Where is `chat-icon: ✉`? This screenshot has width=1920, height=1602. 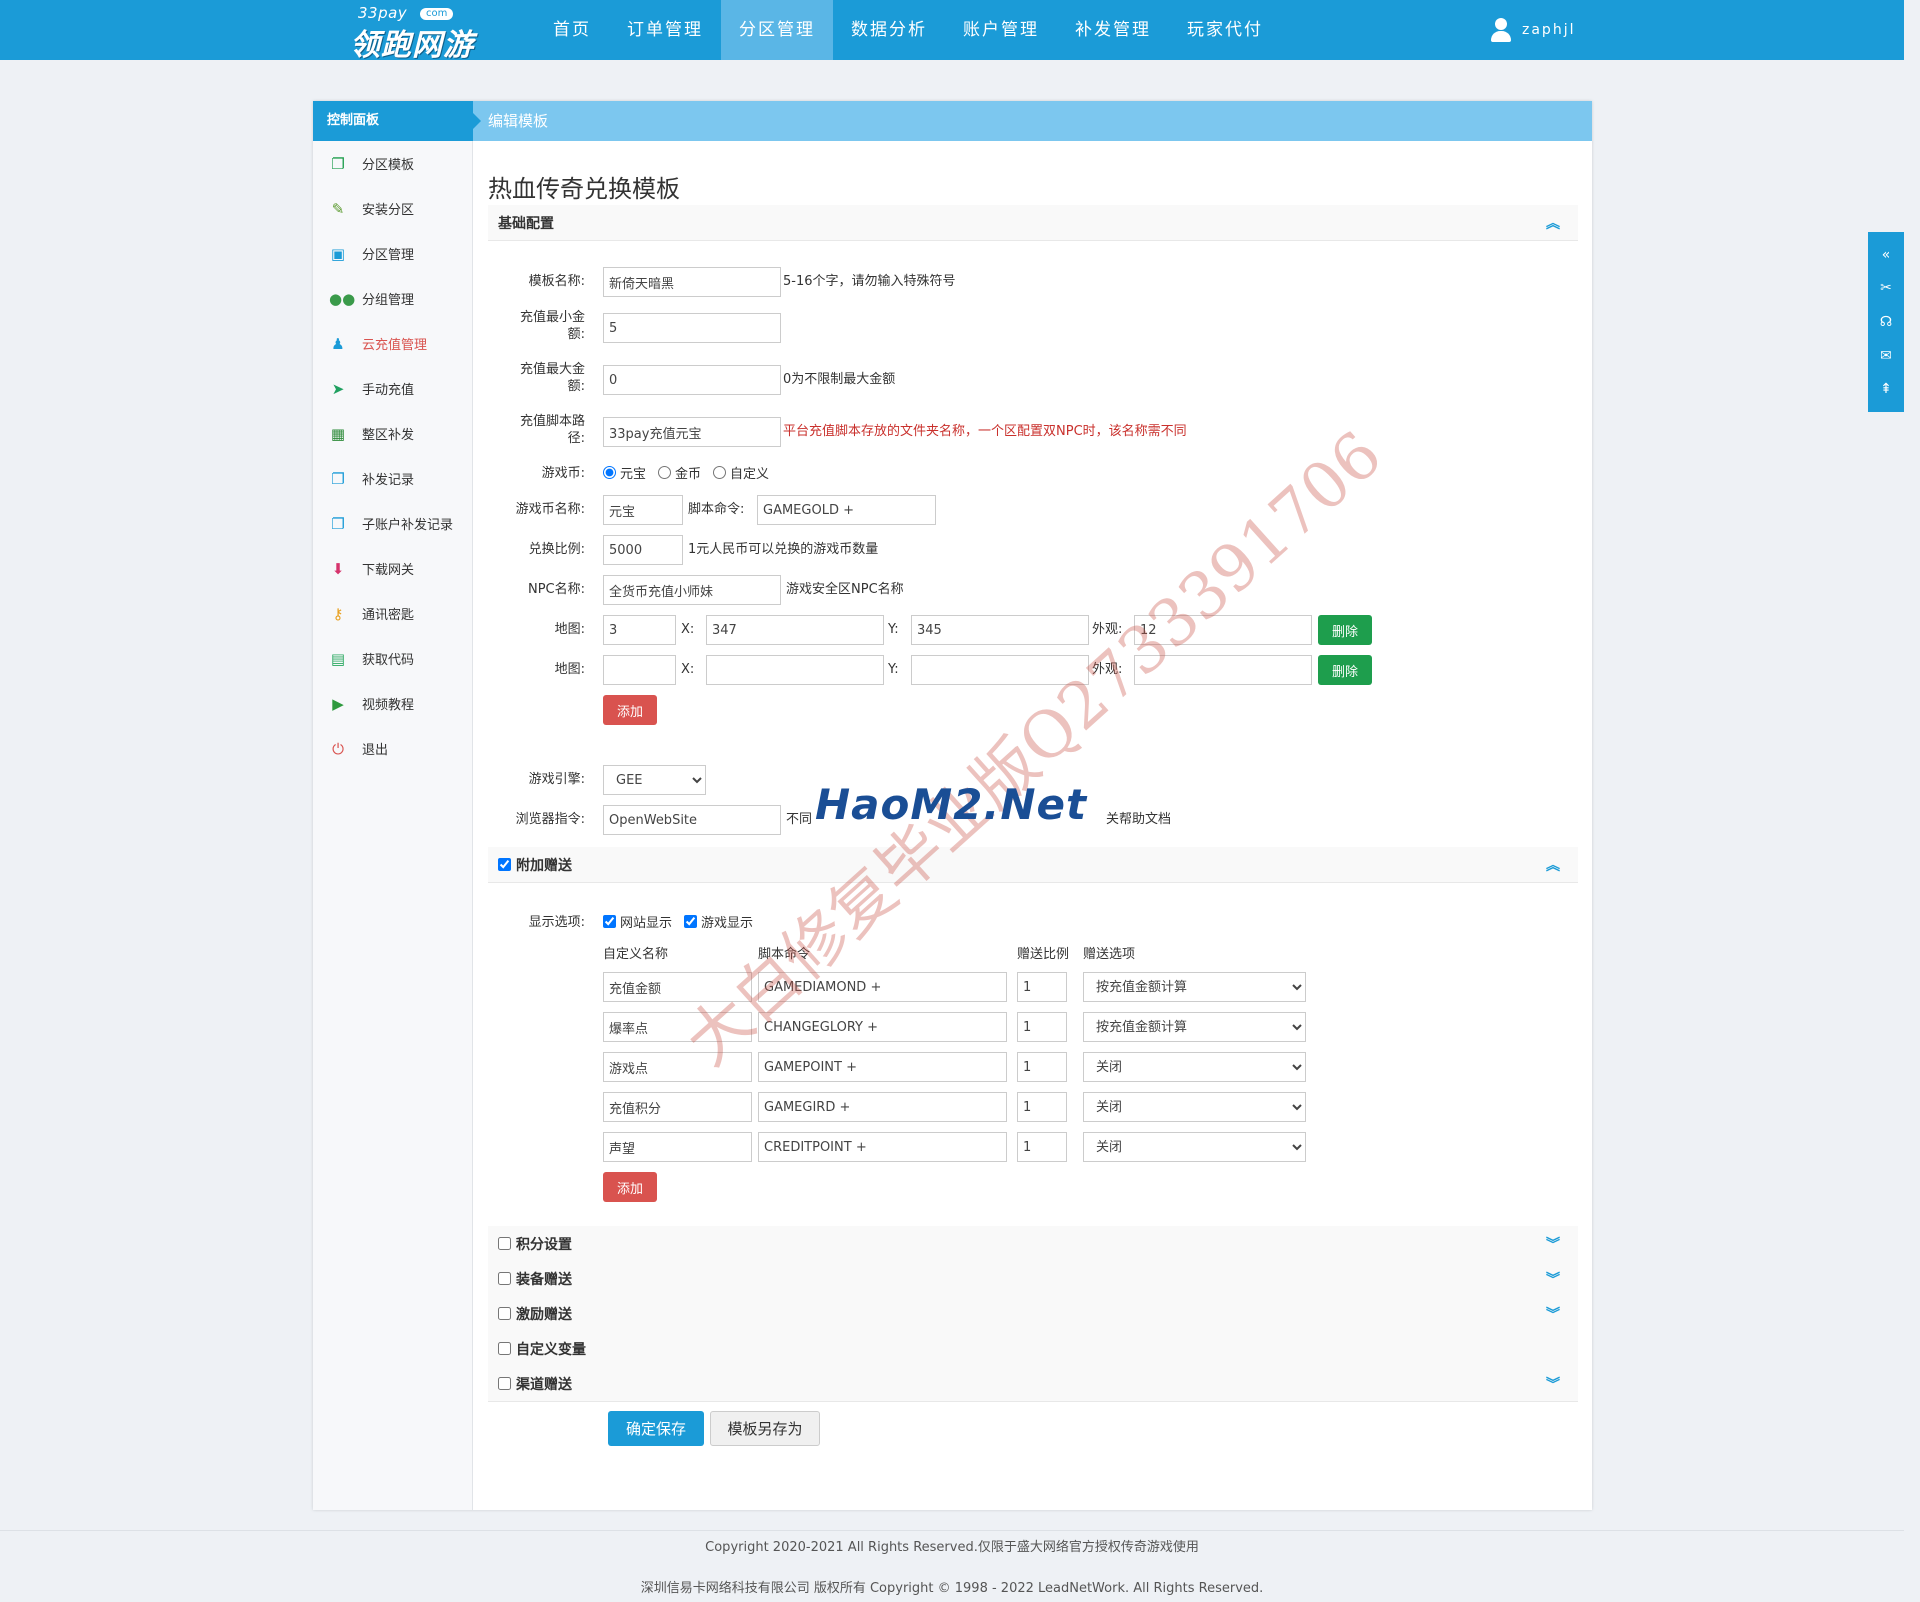
chat-icon: ✉ is located at coordinates (1886, 356).